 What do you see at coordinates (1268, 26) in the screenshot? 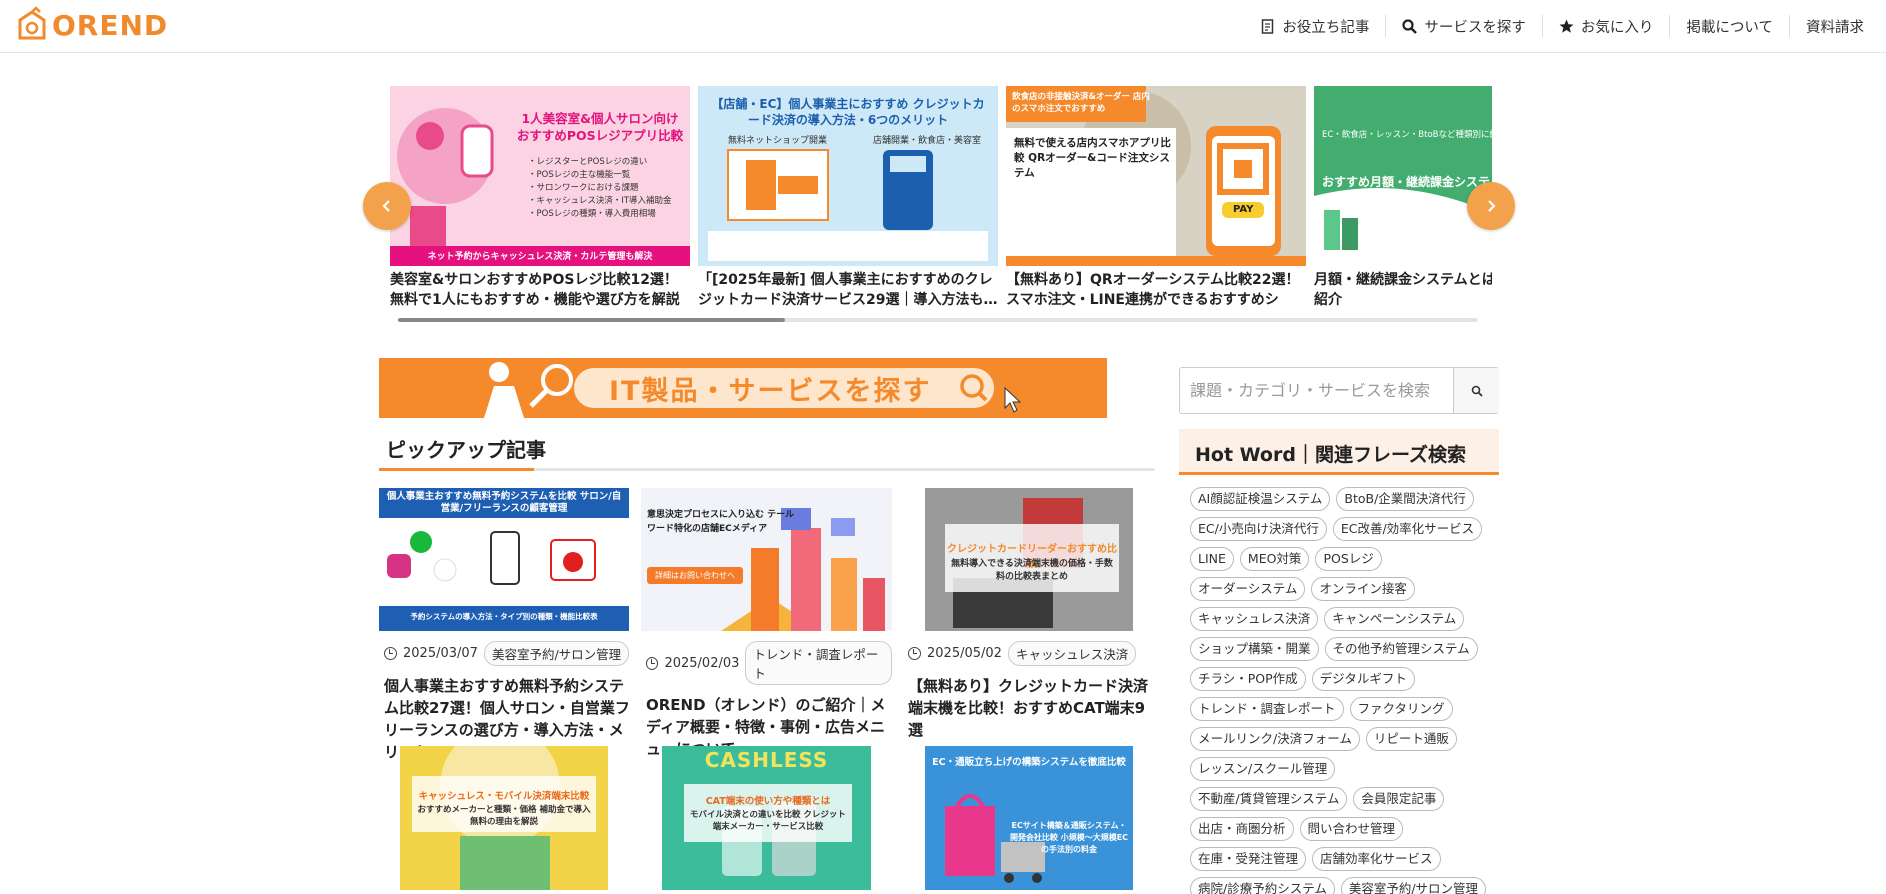
I see `document-icon` at bounding box center [1268, 26].